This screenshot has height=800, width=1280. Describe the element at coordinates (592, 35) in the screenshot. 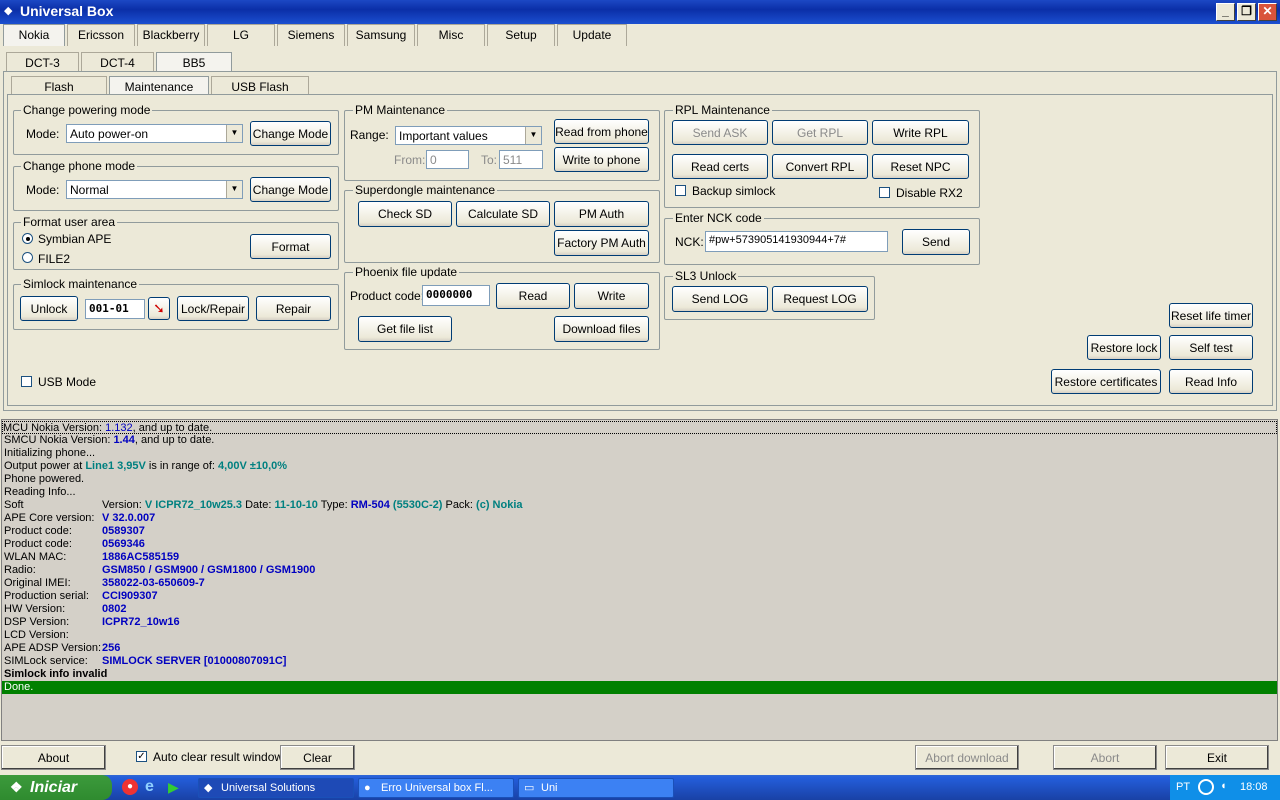

I see `tab-update: Update` at that location.